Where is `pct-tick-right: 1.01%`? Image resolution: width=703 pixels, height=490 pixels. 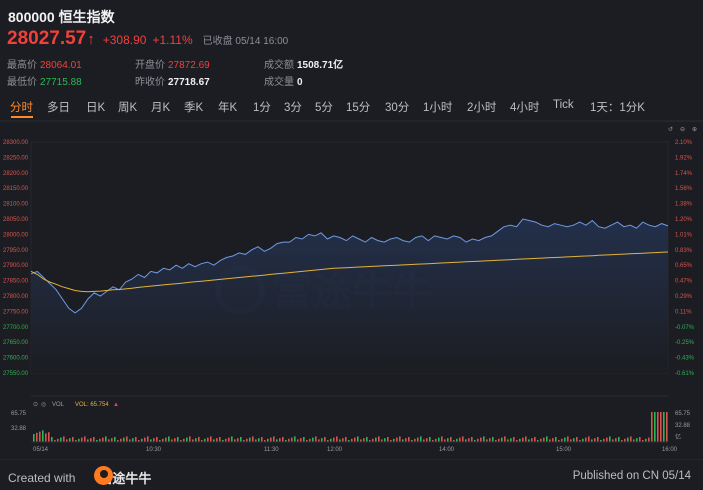 pct-tick-right: 1.01% is located at coordinates (684, 235).